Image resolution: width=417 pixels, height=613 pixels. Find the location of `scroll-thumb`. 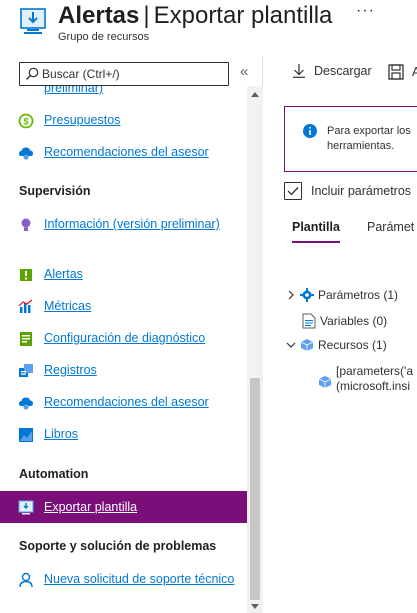

scroll-thumb is located at coordinates (255, 489).